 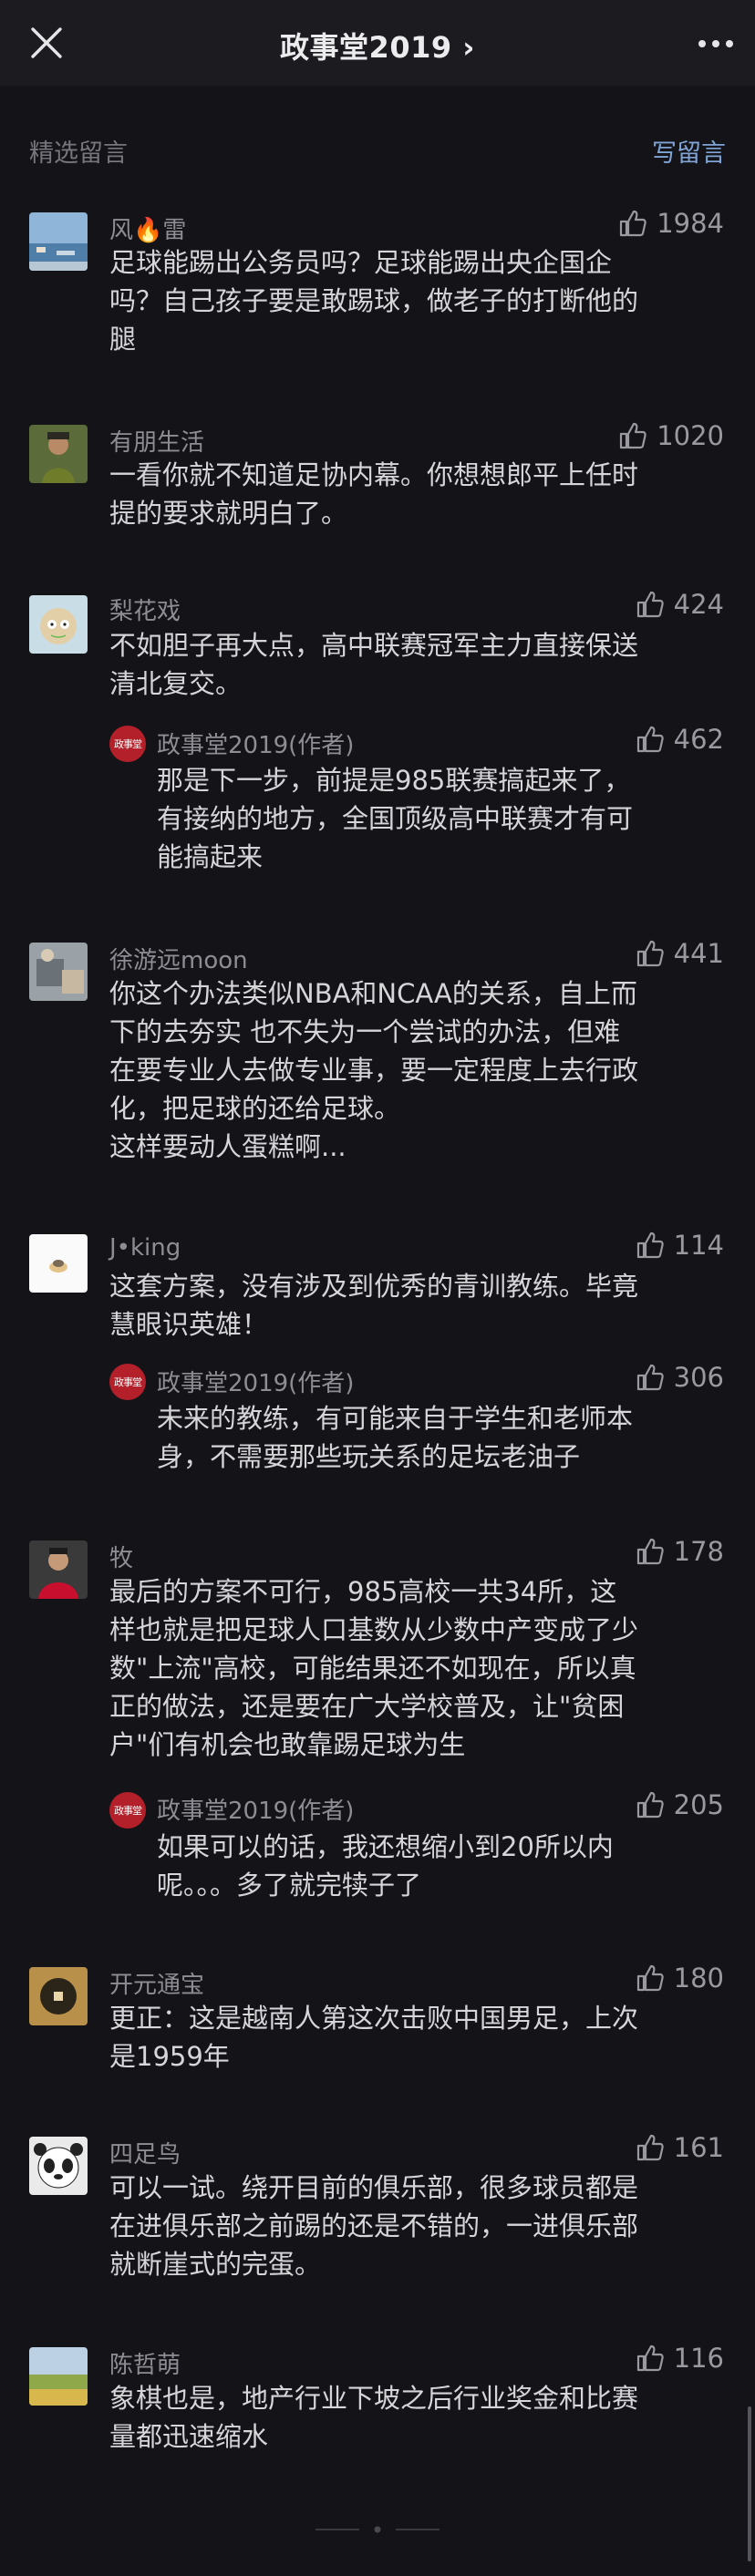 I want to click on end-of-list-indicator, so click(x=377, y=2529).